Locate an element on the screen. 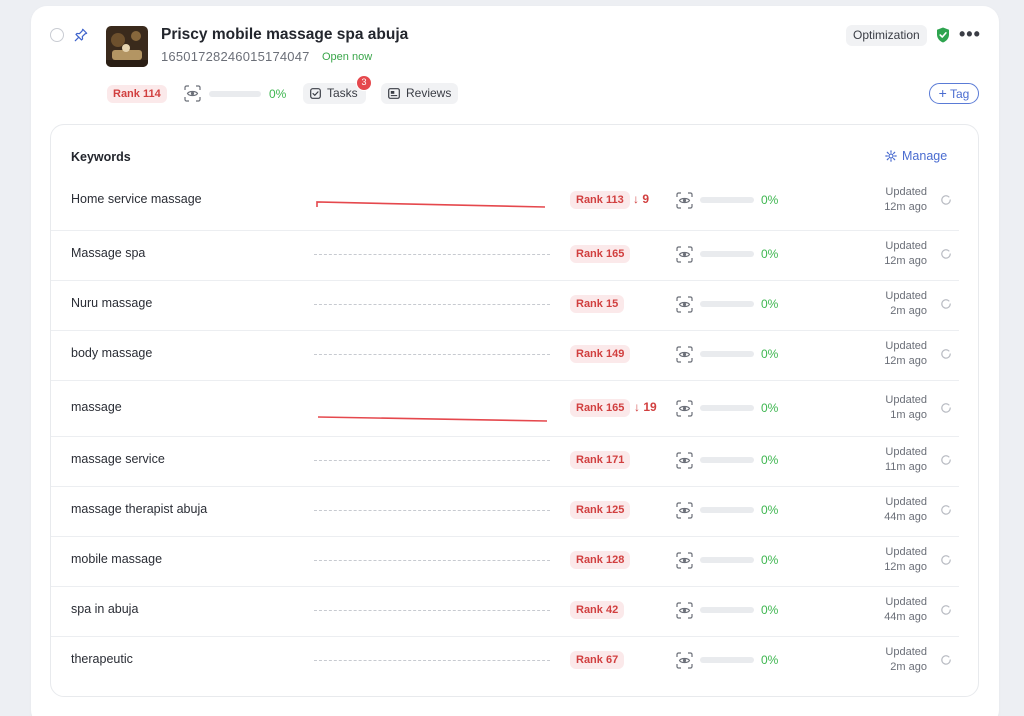 The height and width of the screenshot is (716, 1024). checkbox-icon is located at coordinates (315, 93).